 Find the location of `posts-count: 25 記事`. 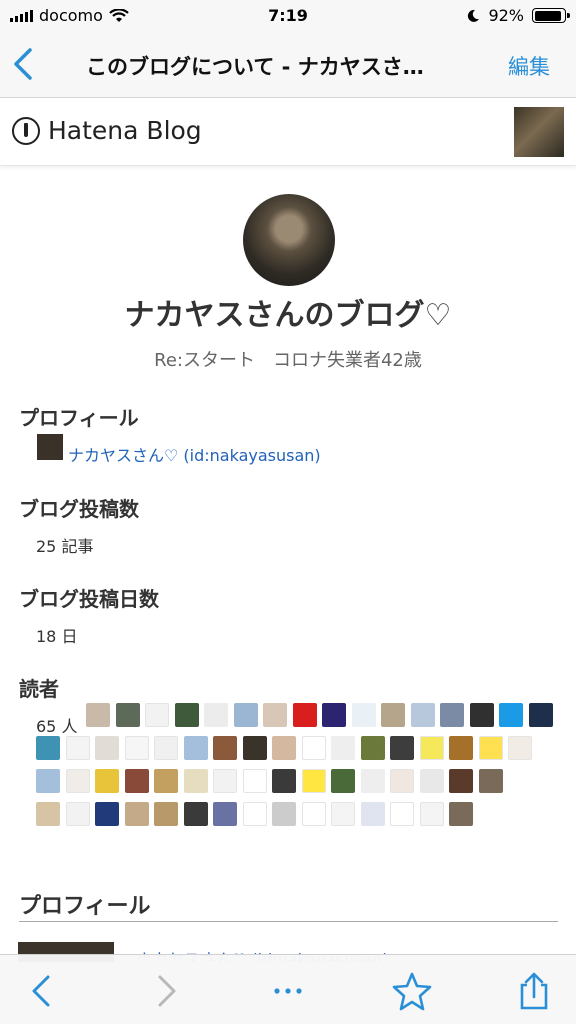

posts-count: 25 記事 is located at coordinates (65, 546).